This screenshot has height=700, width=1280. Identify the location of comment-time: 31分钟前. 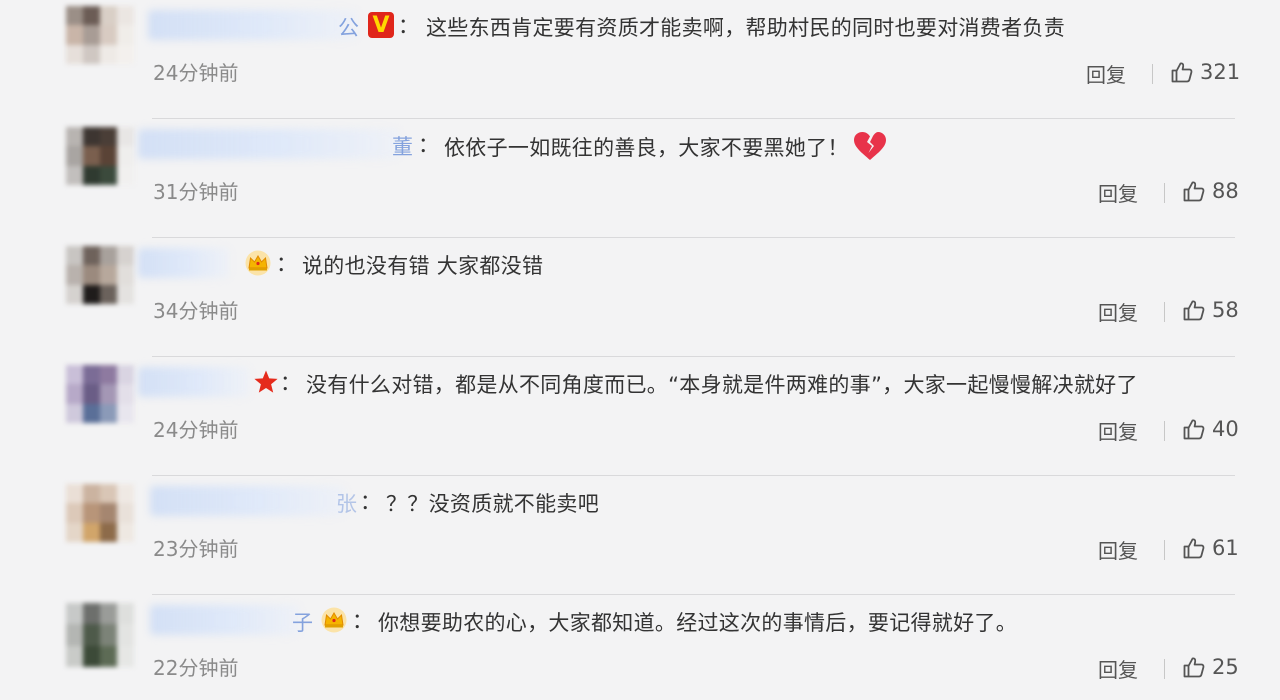
(196, 192).